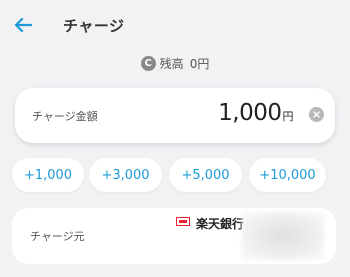  I want to click on page-title: チャージ, so click(94, 26).